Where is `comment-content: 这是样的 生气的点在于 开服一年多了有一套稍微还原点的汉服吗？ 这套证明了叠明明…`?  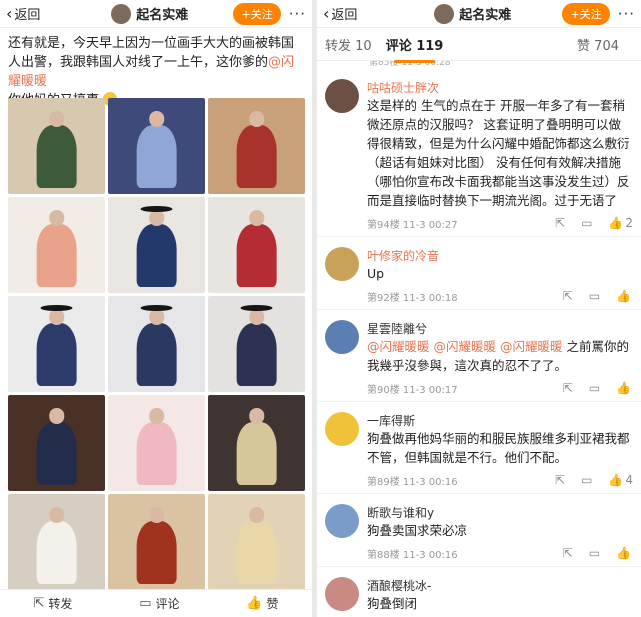 comment-content: 这是样的 生气的点在于 开服一年多了有一套稍微还原点的汉服吗？ 这套证明了叠明明… is located at coordinates (498, 153).